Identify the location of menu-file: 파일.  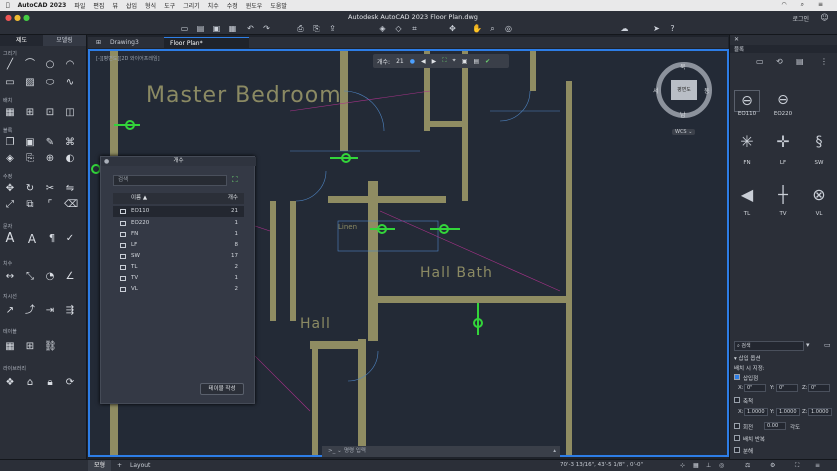
(79, 5).